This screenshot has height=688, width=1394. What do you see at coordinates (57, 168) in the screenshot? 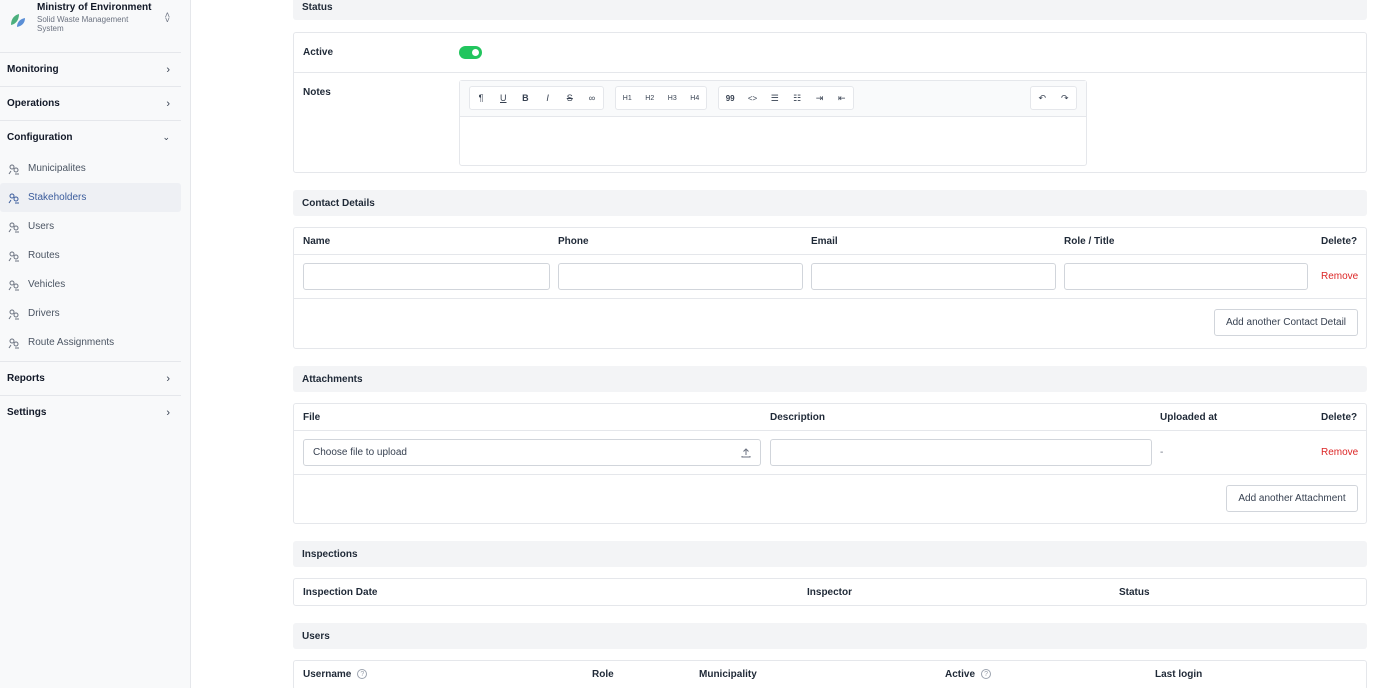
I see `sidebar-item-label: Municipalites` at bounding box center [57, 168].